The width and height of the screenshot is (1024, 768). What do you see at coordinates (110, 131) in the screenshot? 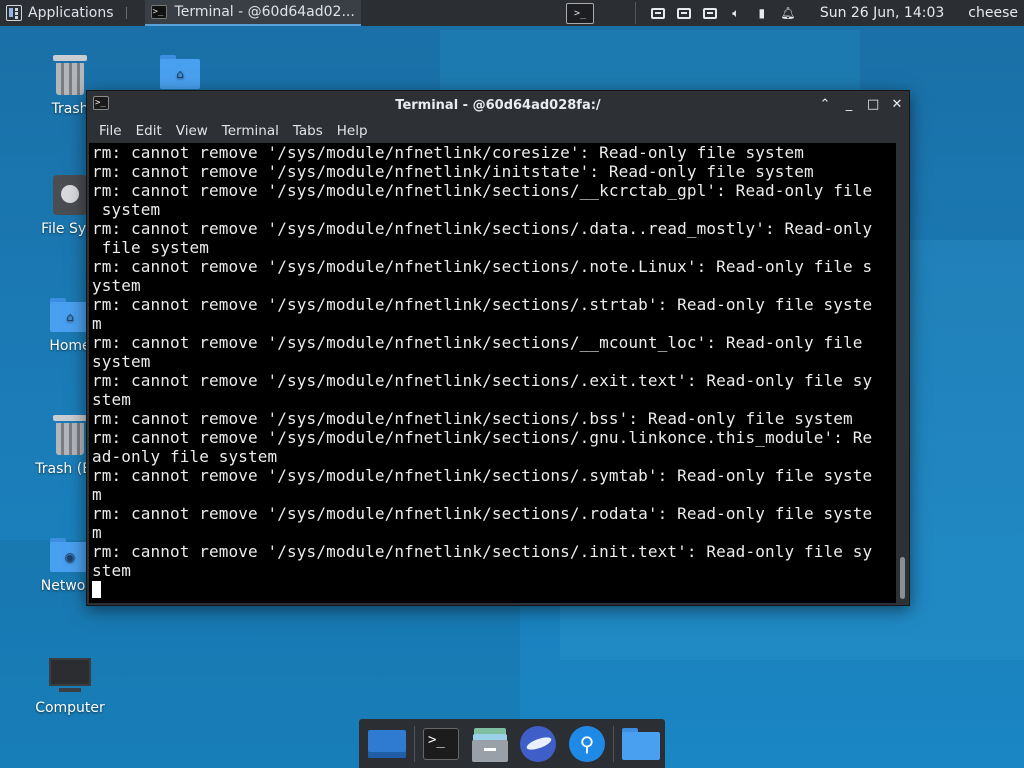
I see `menu-file: File` at bounding box center [110, 131].